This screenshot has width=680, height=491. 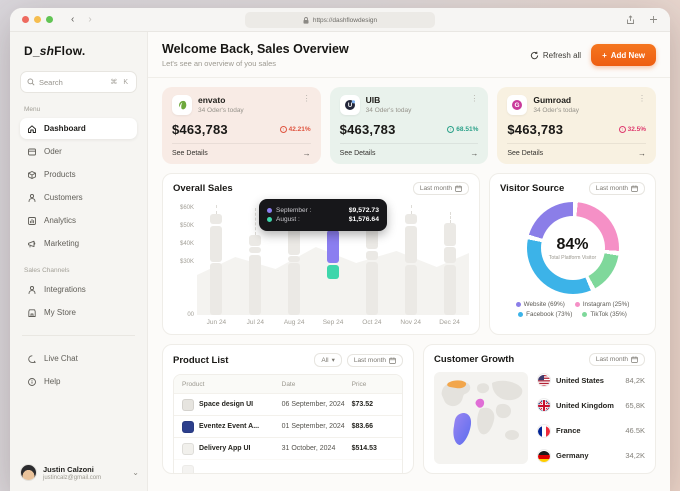 What do you see at coordinates (591, 405) in the screenshot?
I see `country-row-uk: United Kingdom 65,8K` at bounding box center [591, 405].